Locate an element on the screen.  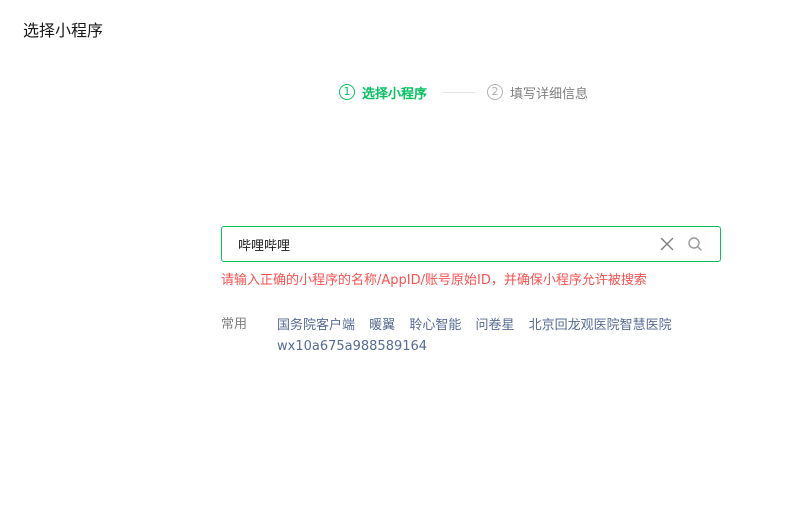
common-item-appid: wx10a675a988589164 is located at coordinates (352, 346).